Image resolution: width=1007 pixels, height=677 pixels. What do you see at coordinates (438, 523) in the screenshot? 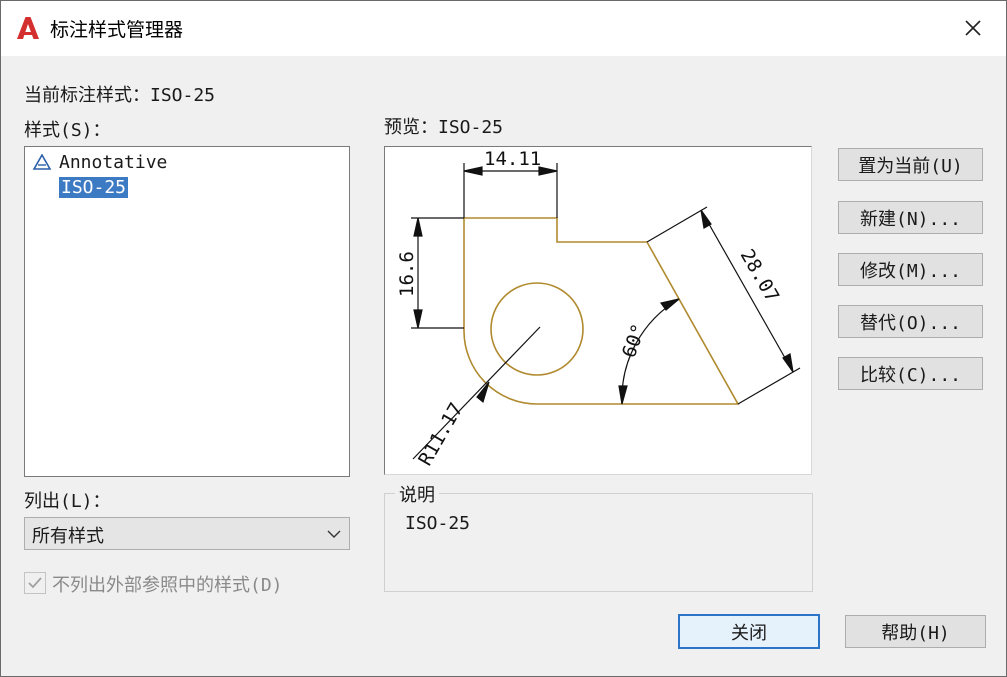
I see `description-text: ISO-25` at bounding box center [438, 523].